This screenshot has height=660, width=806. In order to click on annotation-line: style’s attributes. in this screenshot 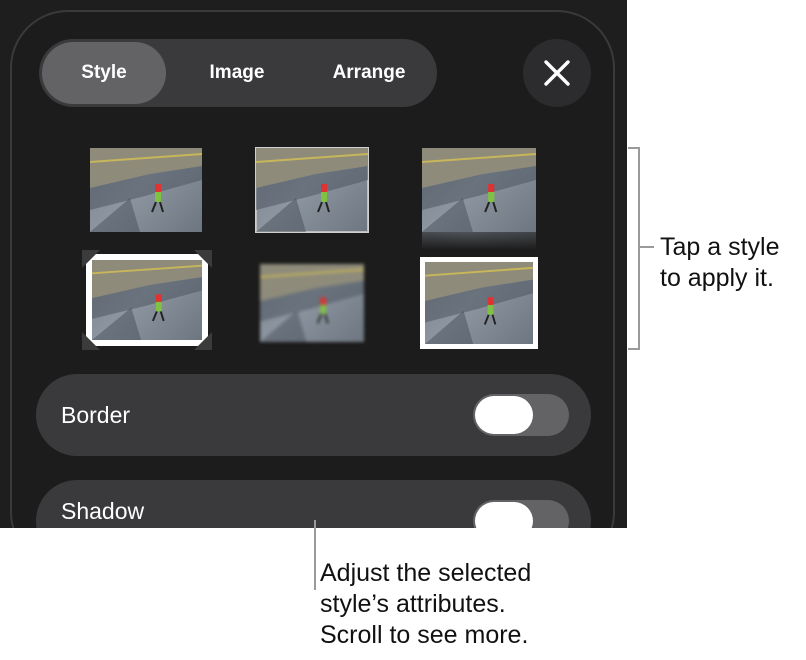, I will do `click(413, 604)`.